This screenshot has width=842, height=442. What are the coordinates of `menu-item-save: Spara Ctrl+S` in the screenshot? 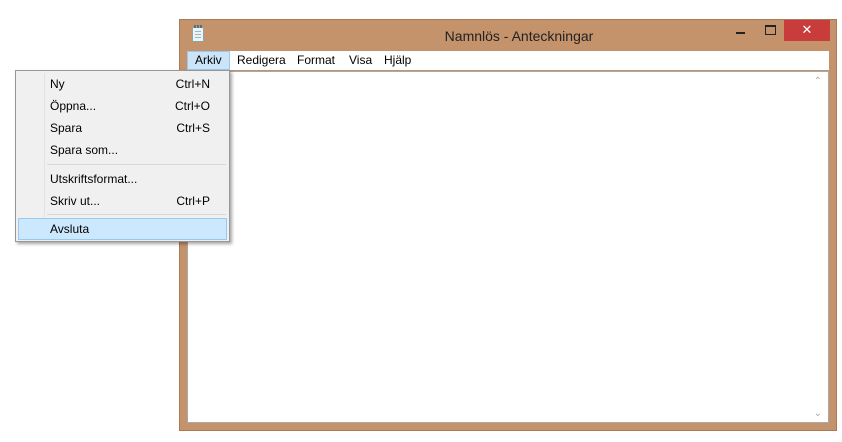 It's located at (122, 128).